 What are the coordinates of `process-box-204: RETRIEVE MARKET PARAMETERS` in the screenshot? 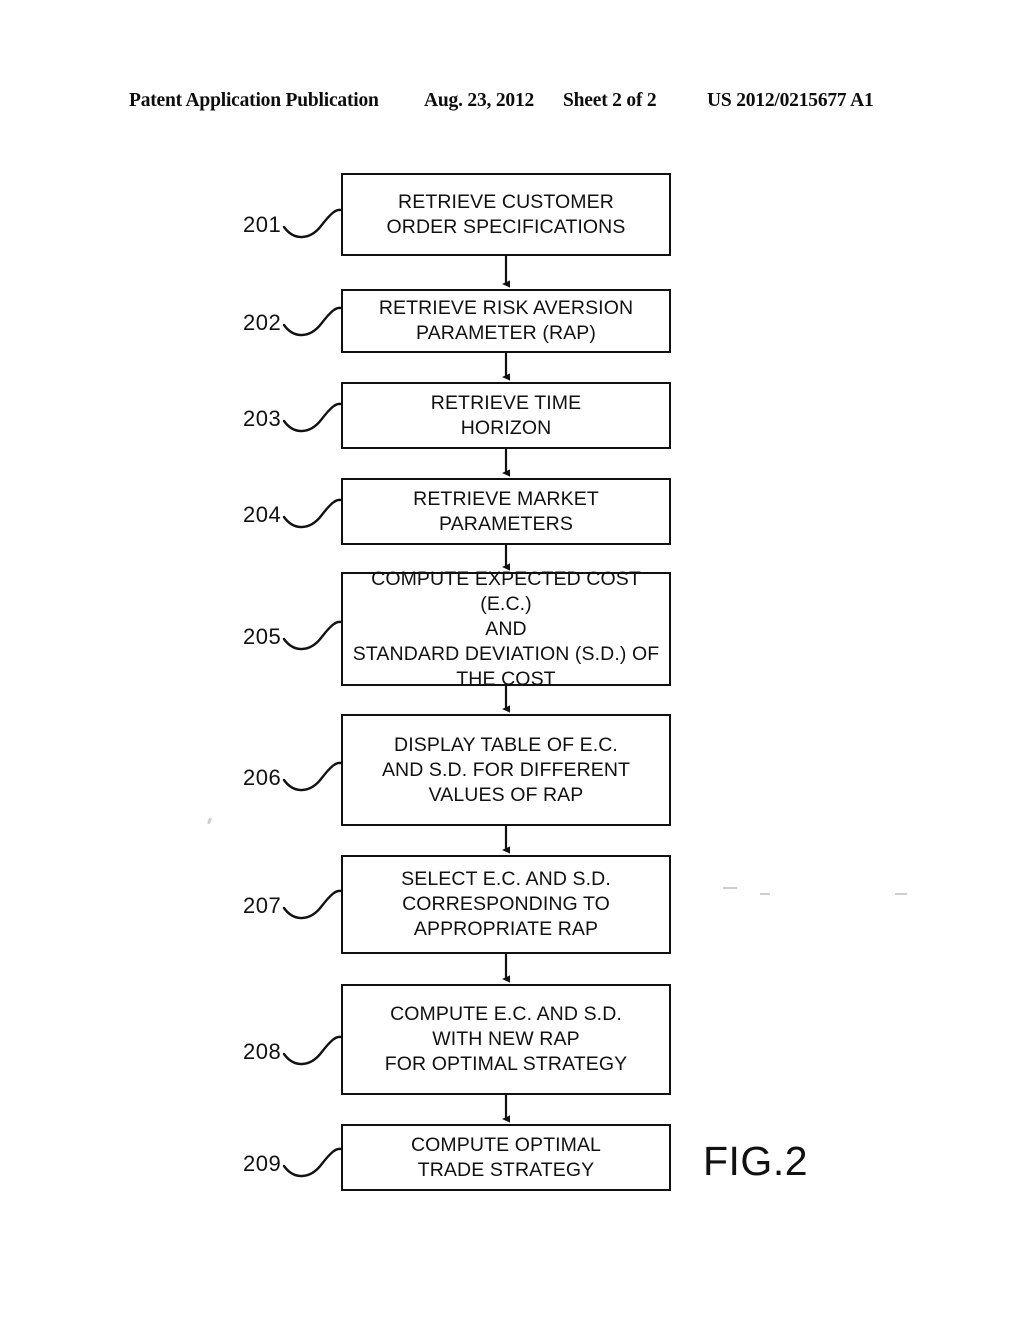 It's located at (506, 511).